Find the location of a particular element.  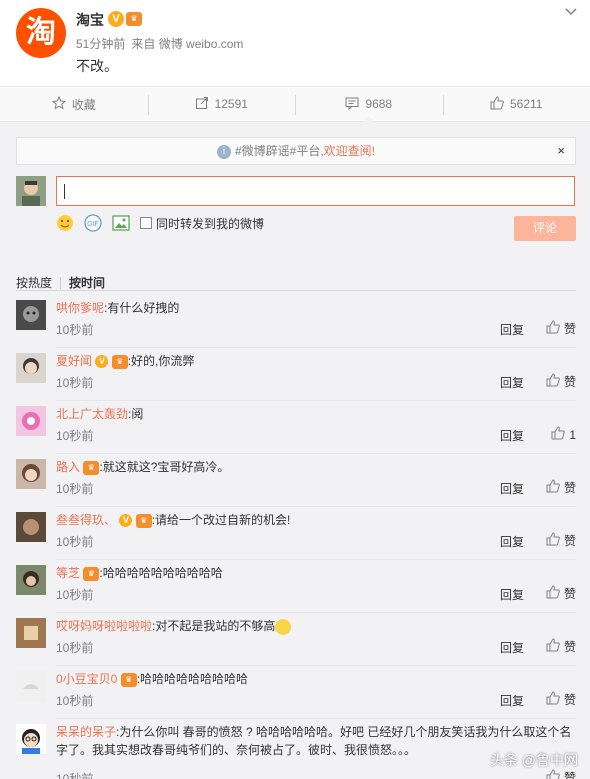

star-icon is located at coordinates (58, 104).